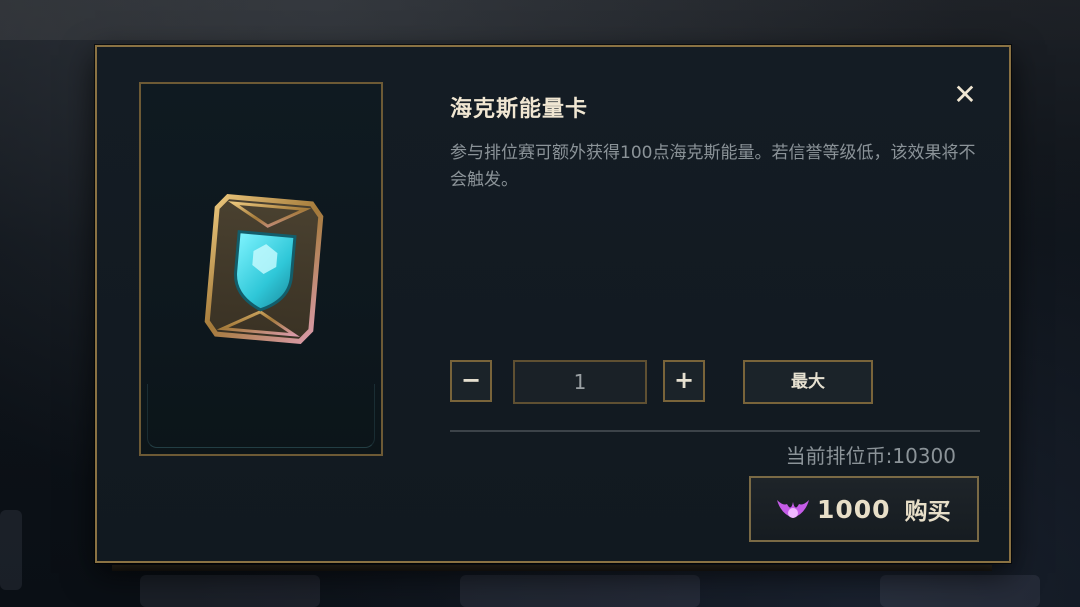 The height and width of the screenshot is (607, 1080). I want to click on item-description: 参与排位赛可额外获得100点海克斯能量。若信誉等级低，该效果将不会触发。, so click(713, 166).